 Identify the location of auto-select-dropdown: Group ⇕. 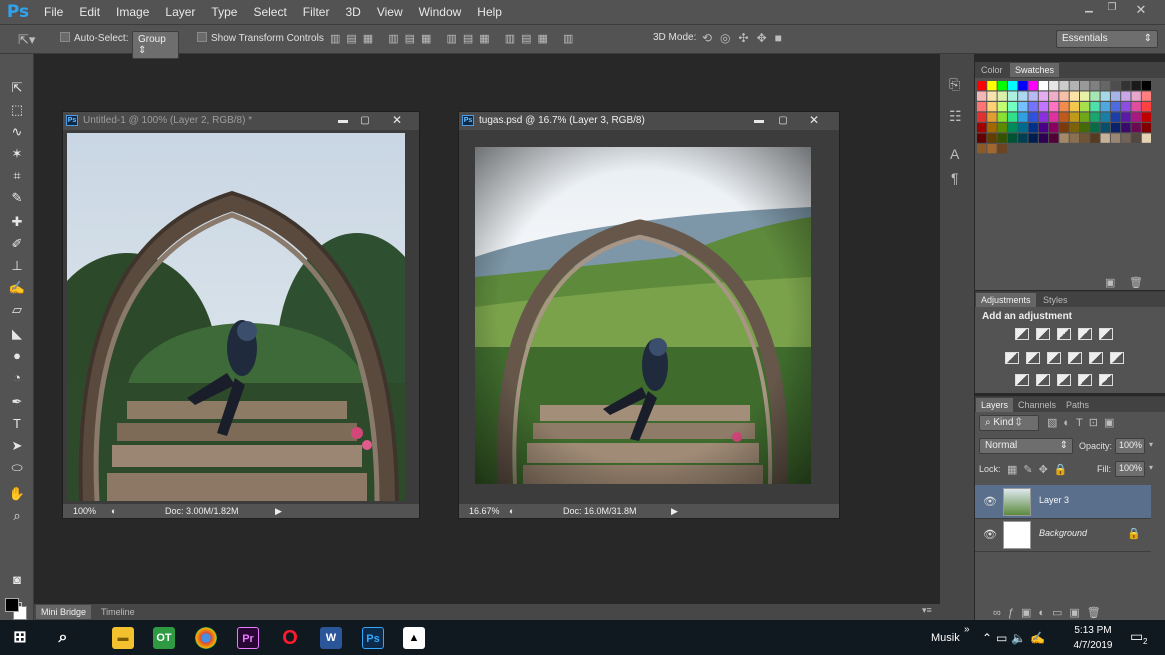
(155, 45).